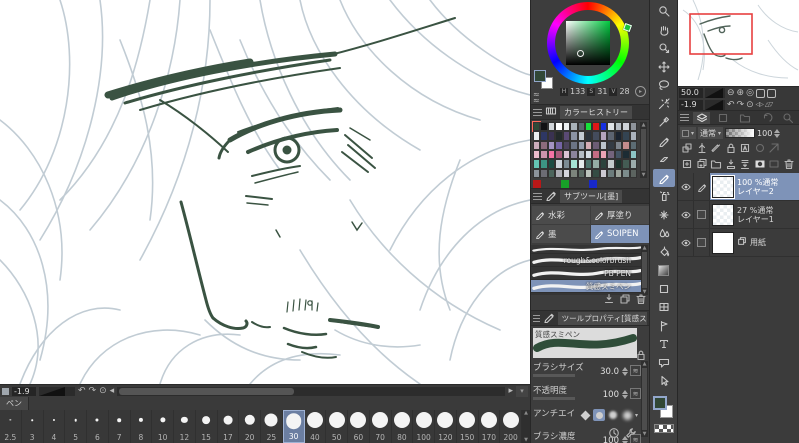 Image resolution: width=799 pixels, height=443 pixels. What do you see at coordinates (664, 122) in the screenshot?
I see `eyedropper-tool-icon` at bounding box center [664, 122].